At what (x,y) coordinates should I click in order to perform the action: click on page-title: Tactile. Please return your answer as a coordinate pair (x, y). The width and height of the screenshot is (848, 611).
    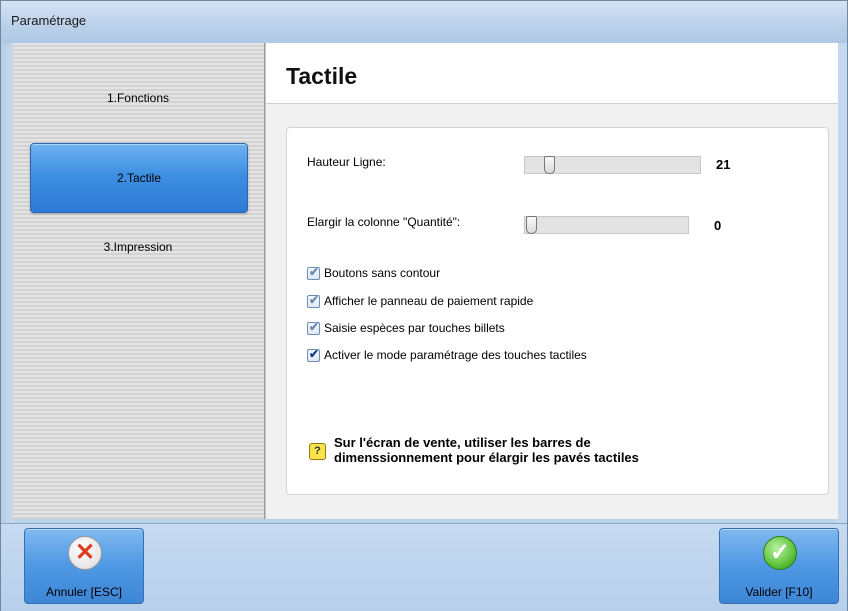
    Looking at the image, I should click on (322, 76).